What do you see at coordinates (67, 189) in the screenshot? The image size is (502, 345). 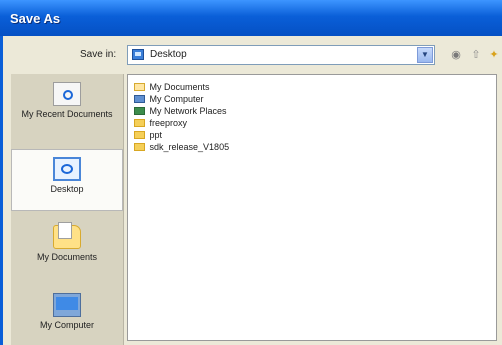 I see `place-label: Desktop` at bounding box center [67, 189].